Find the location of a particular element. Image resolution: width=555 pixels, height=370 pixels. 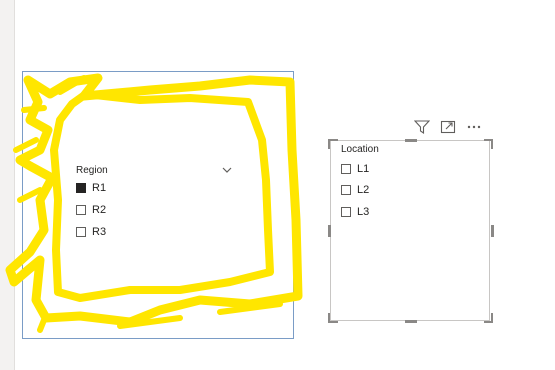

more-options-icon is located at coordinates (474, 127).